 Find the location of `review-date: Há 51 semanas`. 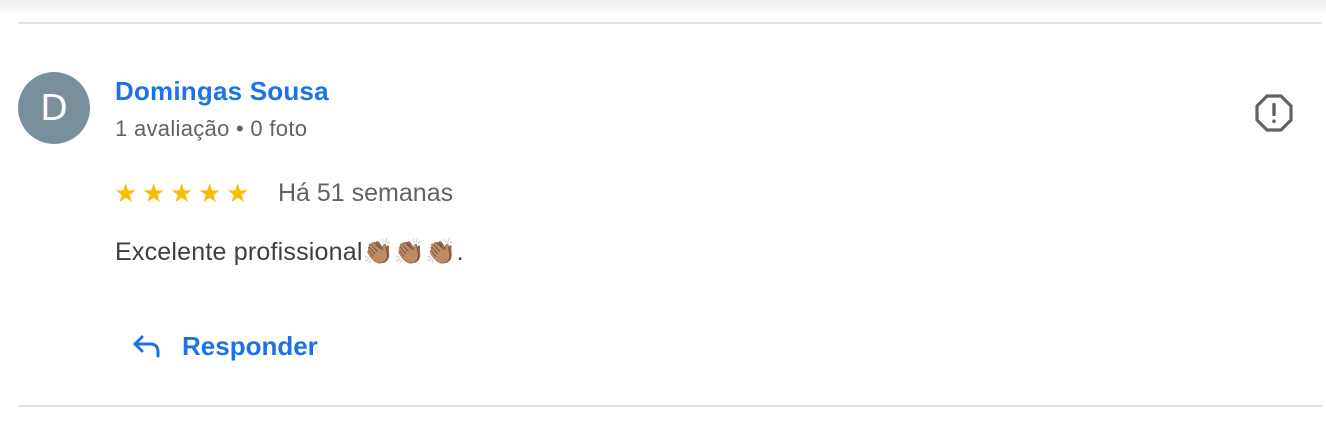

review-date: Há 51 semanas is located at coordinates (366, 193).